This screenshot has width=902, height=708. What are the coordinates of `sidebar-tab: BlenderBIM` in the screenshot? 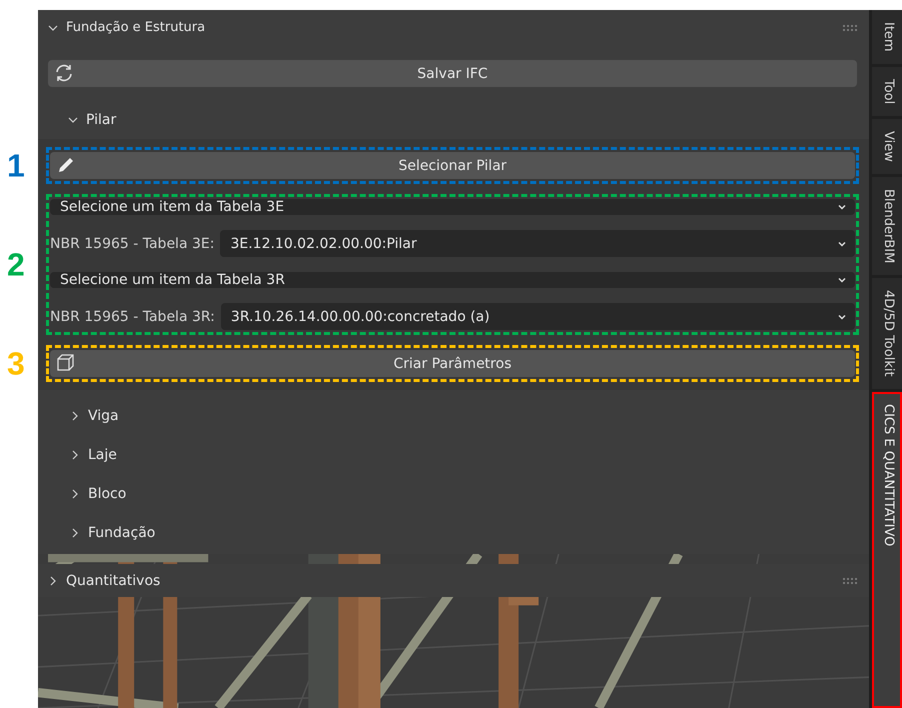 It's located at (887, 226).